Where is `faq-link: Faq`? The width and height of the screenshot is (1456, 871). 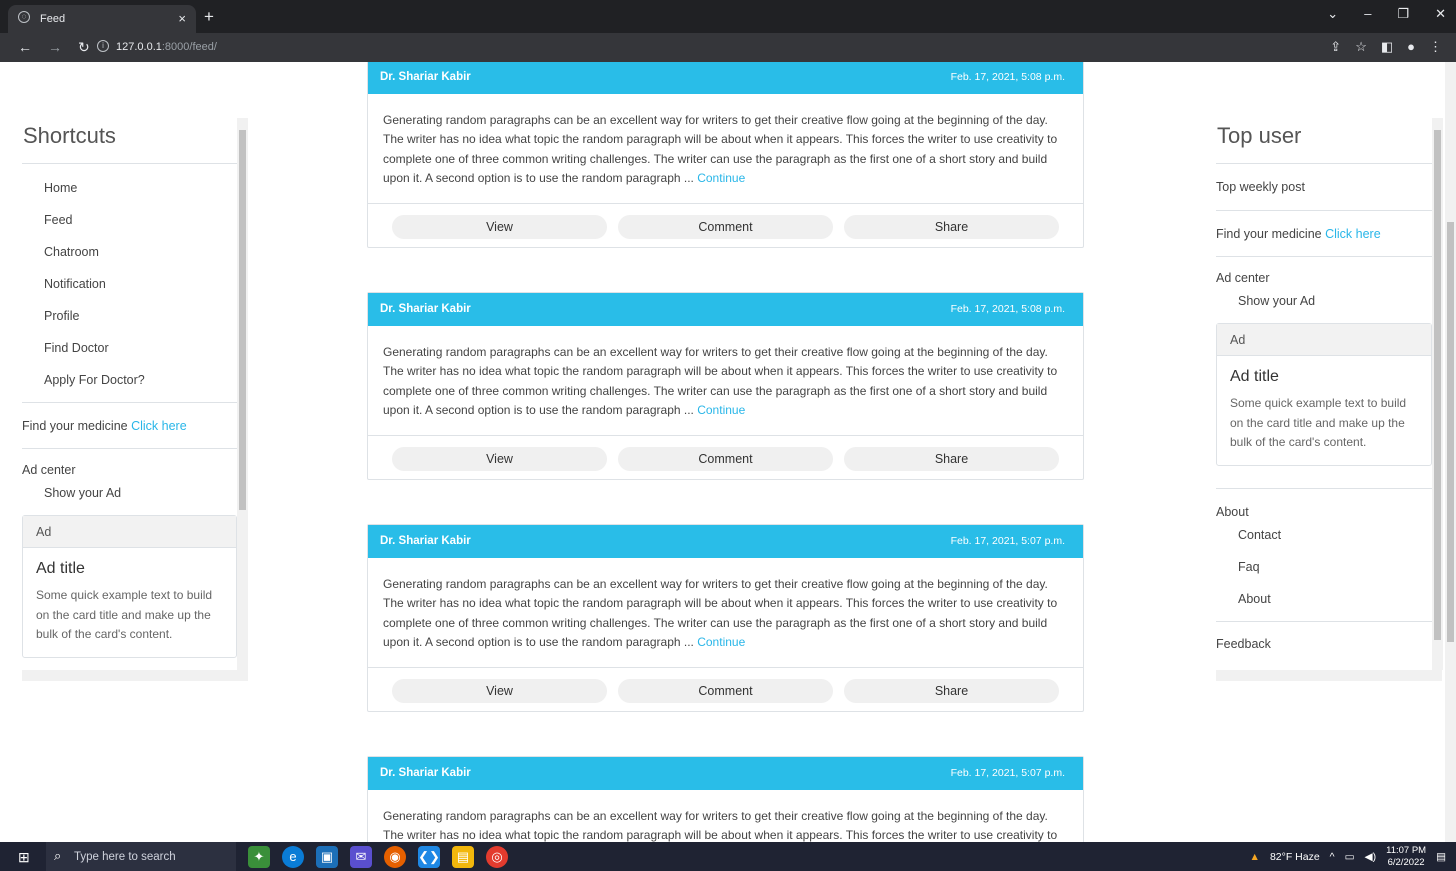
faq-link: Faq is located at coordinates (1324, 567).